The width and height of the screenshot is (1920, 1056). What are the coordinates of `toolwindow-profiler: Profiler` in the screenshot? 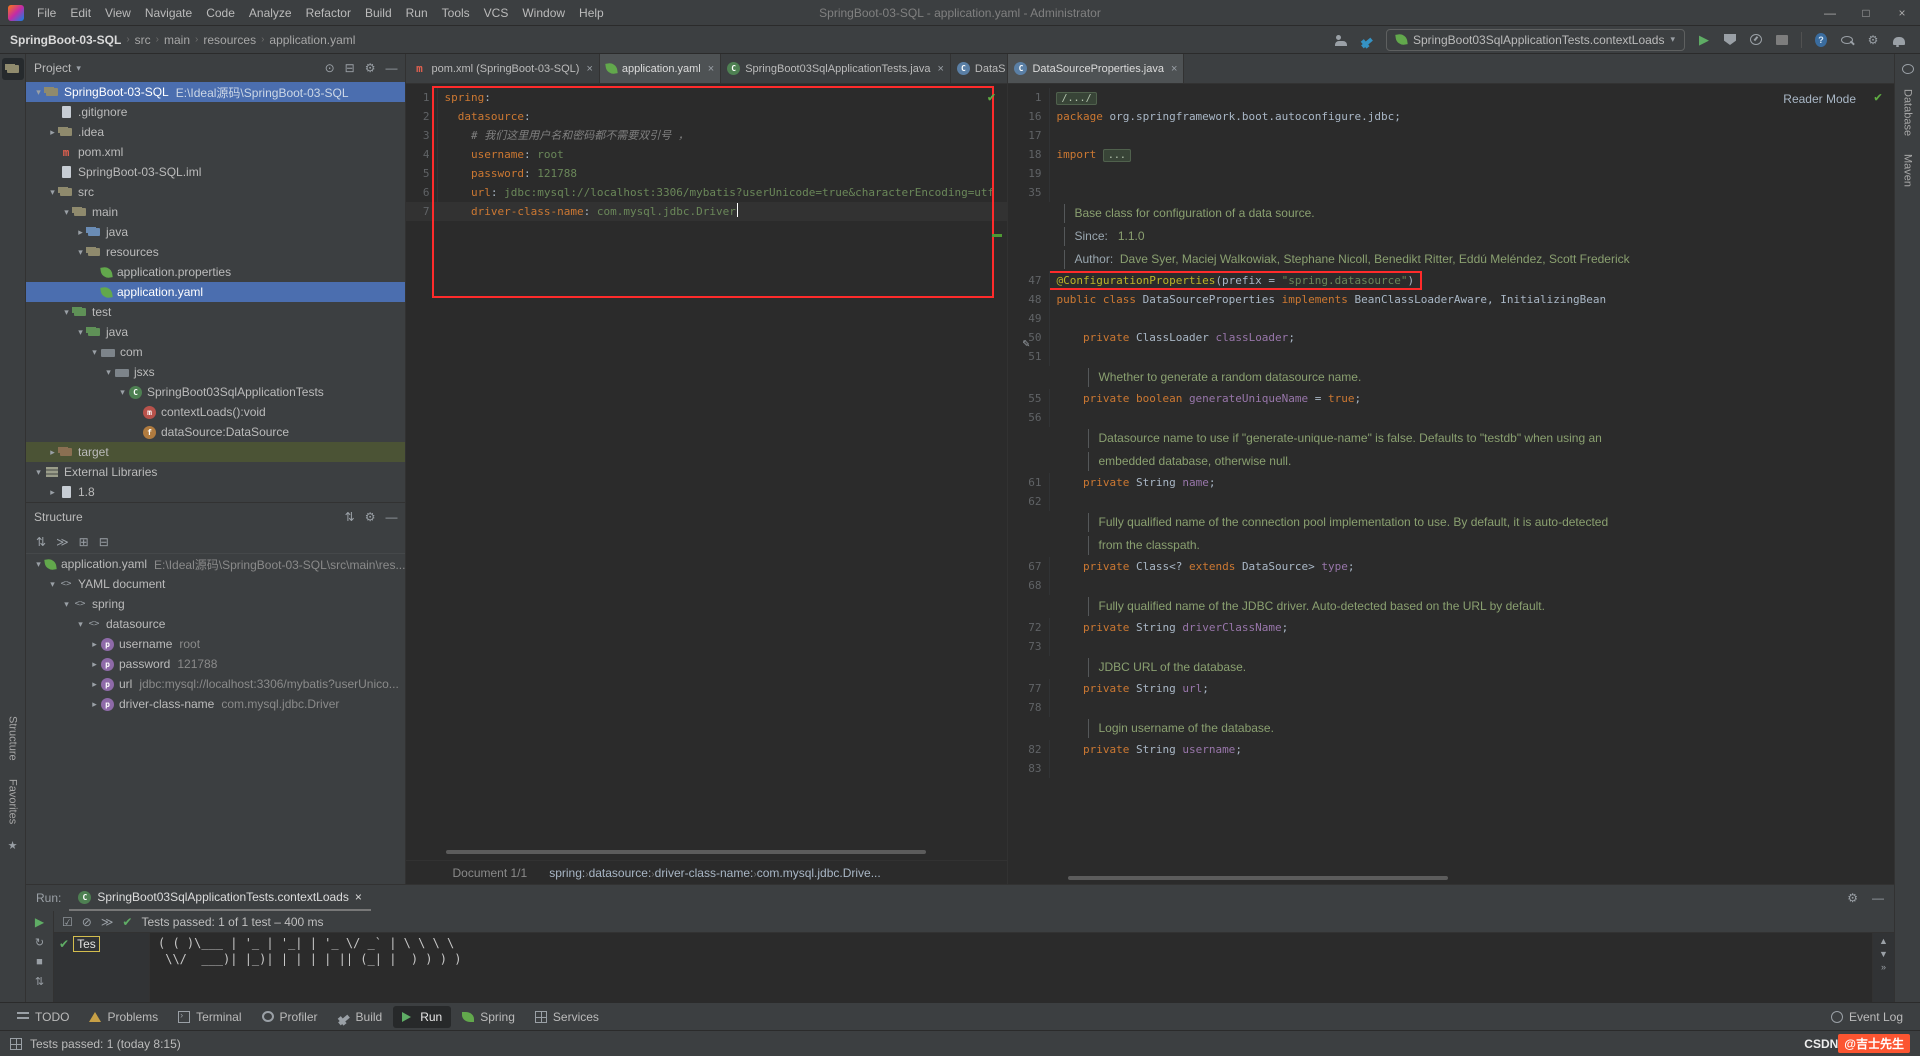 It's located at (290, 1017).